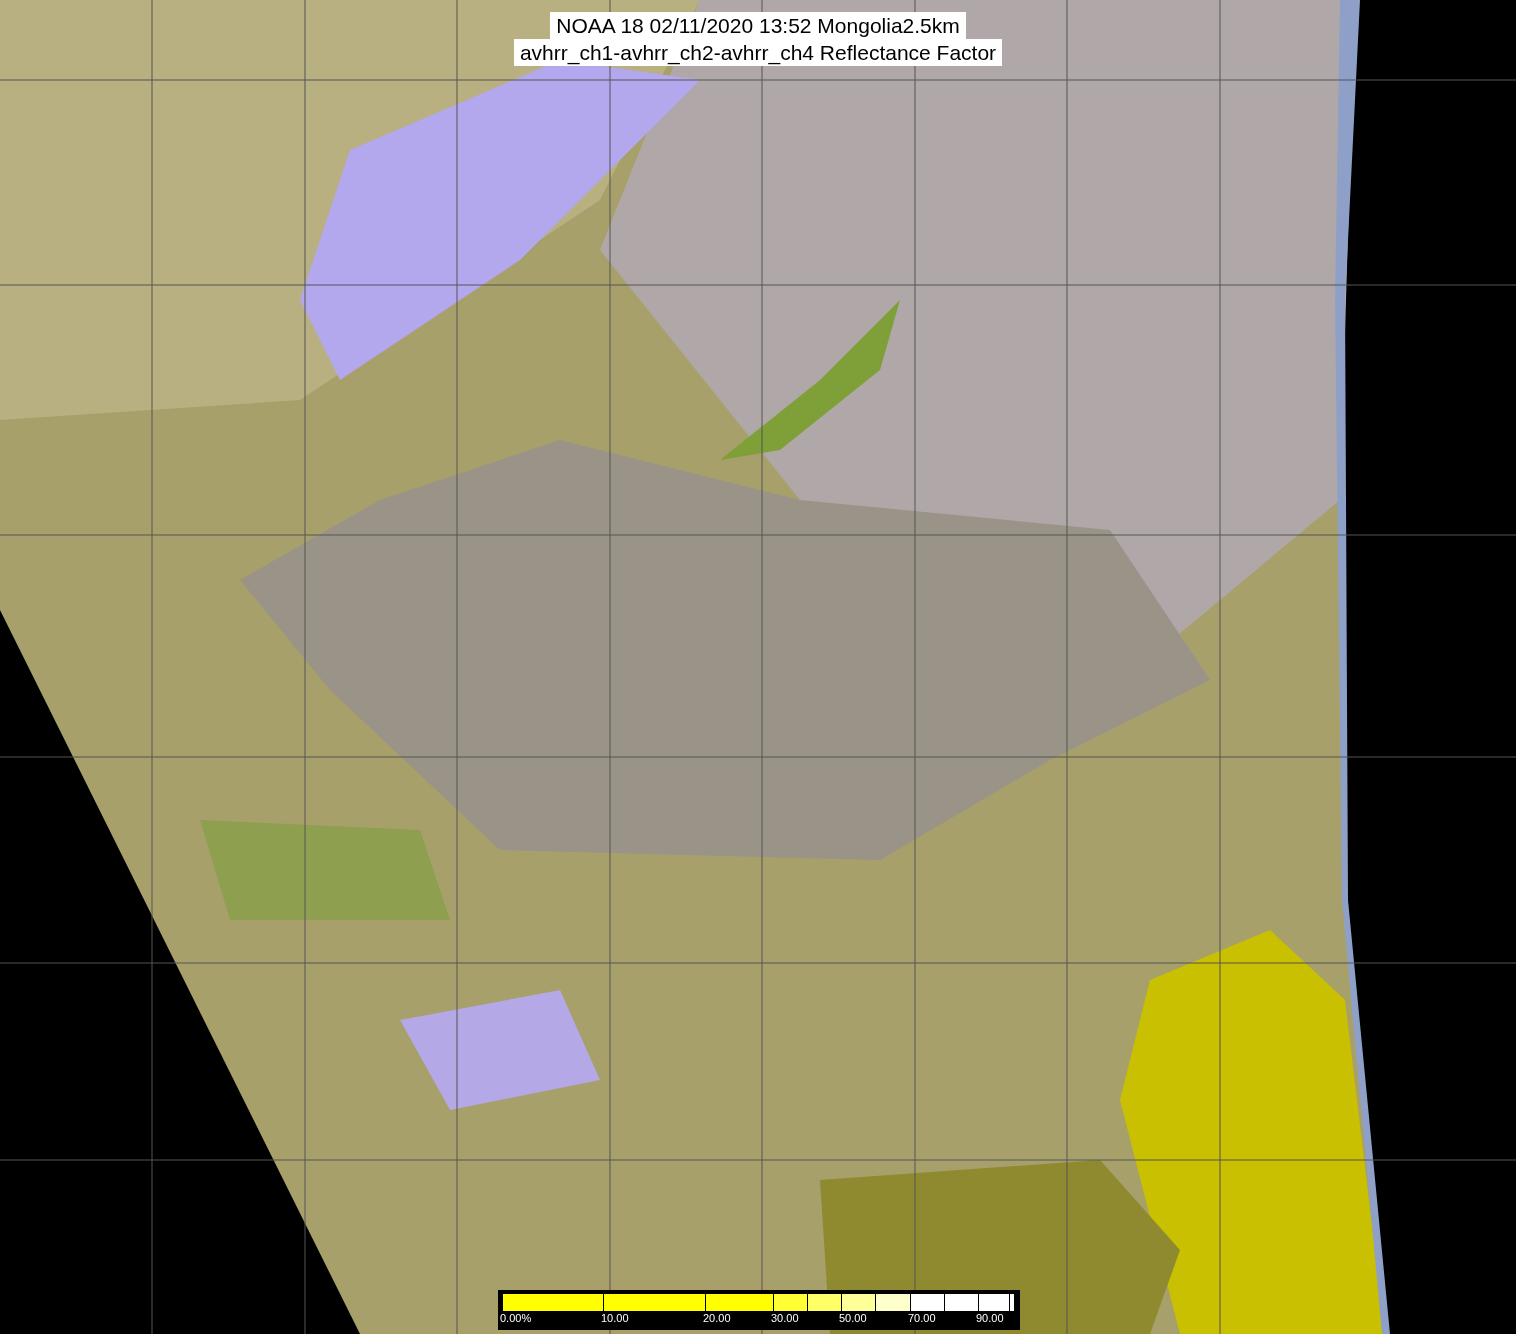  Describe the element at coordinates (922, 1318) in the screenshot. I see `scale-label: 70.00` at that location.